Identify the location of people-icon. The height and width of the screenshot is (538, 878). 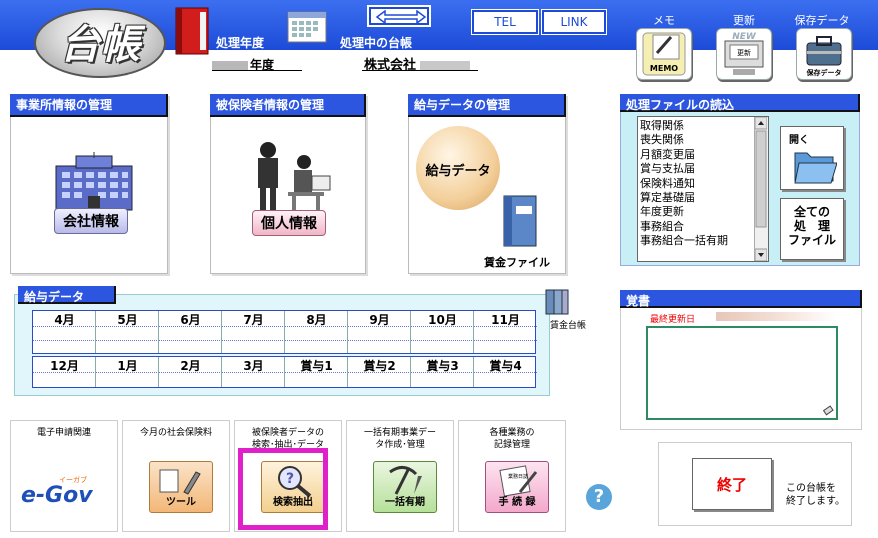
(294, 177).